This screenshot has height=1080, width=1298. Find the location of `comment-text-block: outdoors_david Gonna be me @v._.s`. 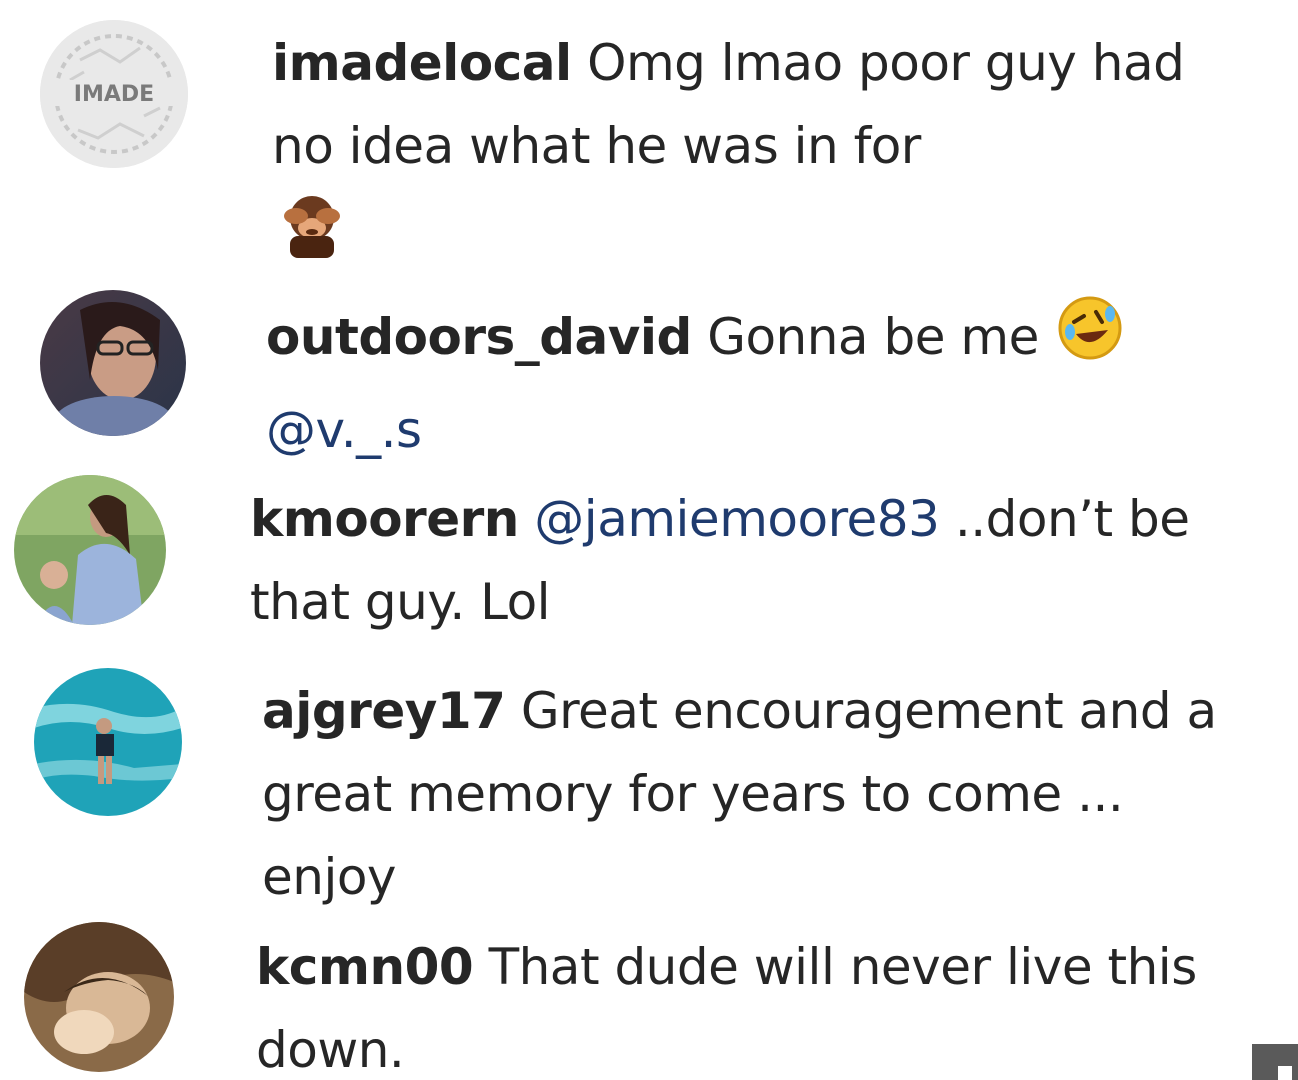

comment-text-block: outdoors_david Gonna be me @v._.s is located at coordinates (756, 382).